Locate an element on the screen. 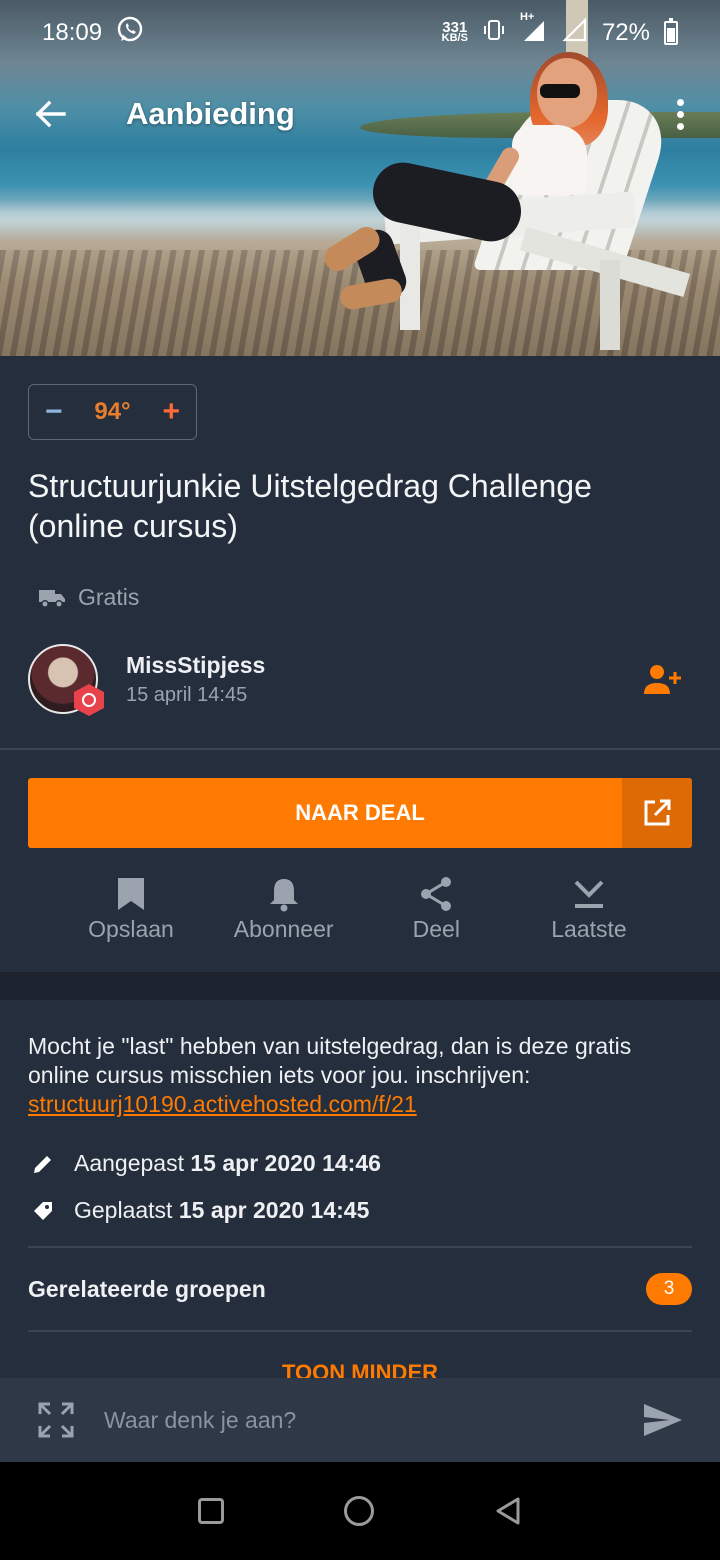  edited-label: Aangepast is located at coordinates (129, 1163).